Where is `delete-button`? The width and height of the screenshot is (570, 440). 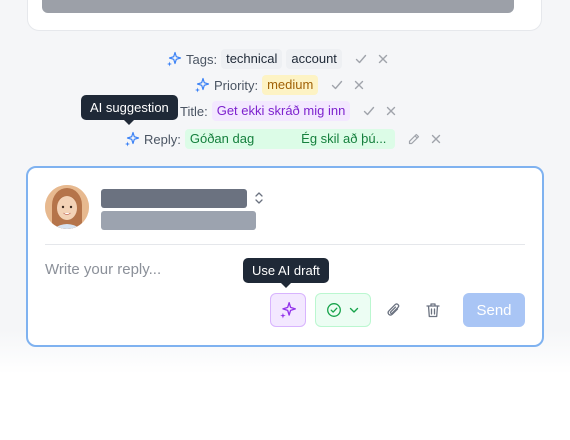 delete-button is located at coordinates (433, 310).